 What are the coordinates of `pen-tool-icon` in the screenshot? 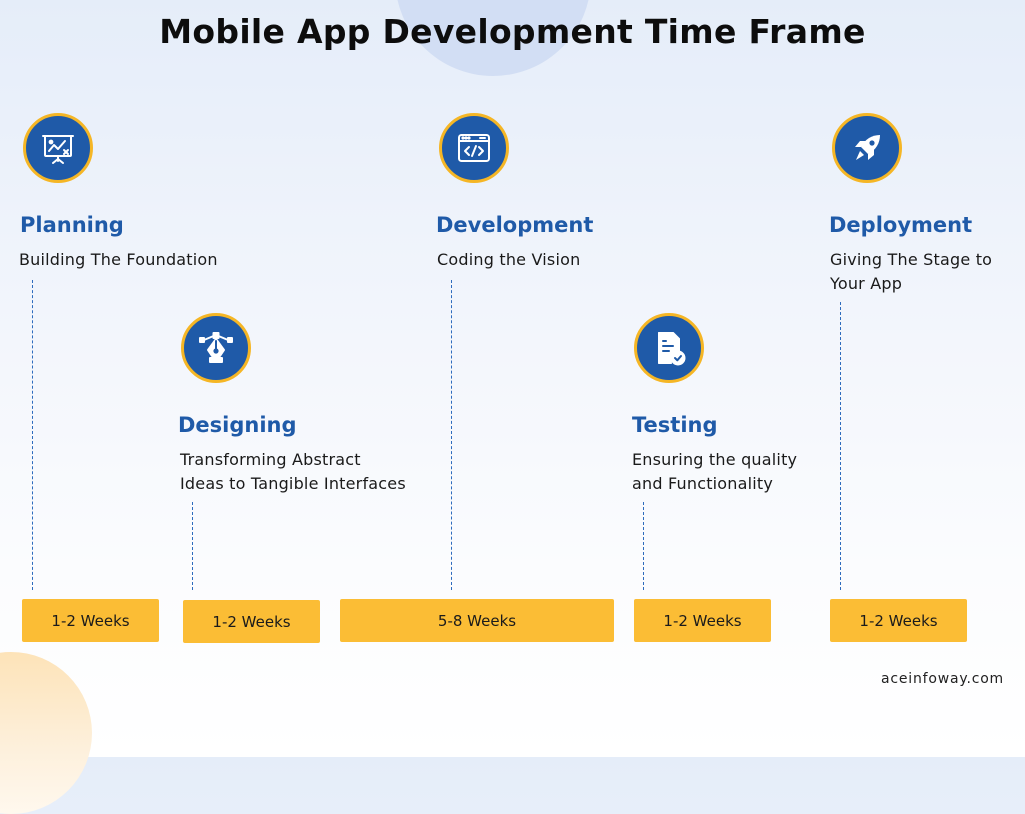 It's located at (216, 348).